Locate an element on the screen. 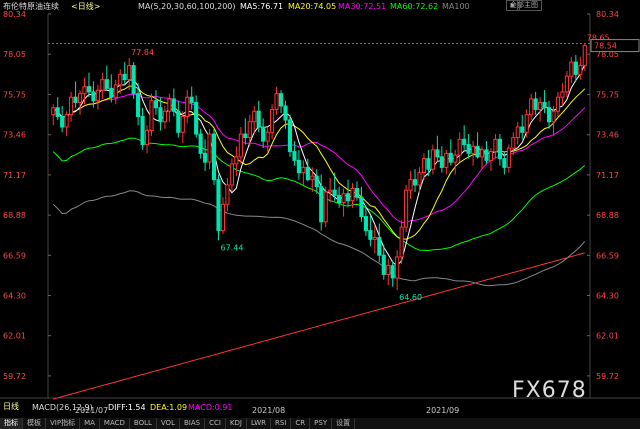  close-icon: × is located at coordinates (513, 5).